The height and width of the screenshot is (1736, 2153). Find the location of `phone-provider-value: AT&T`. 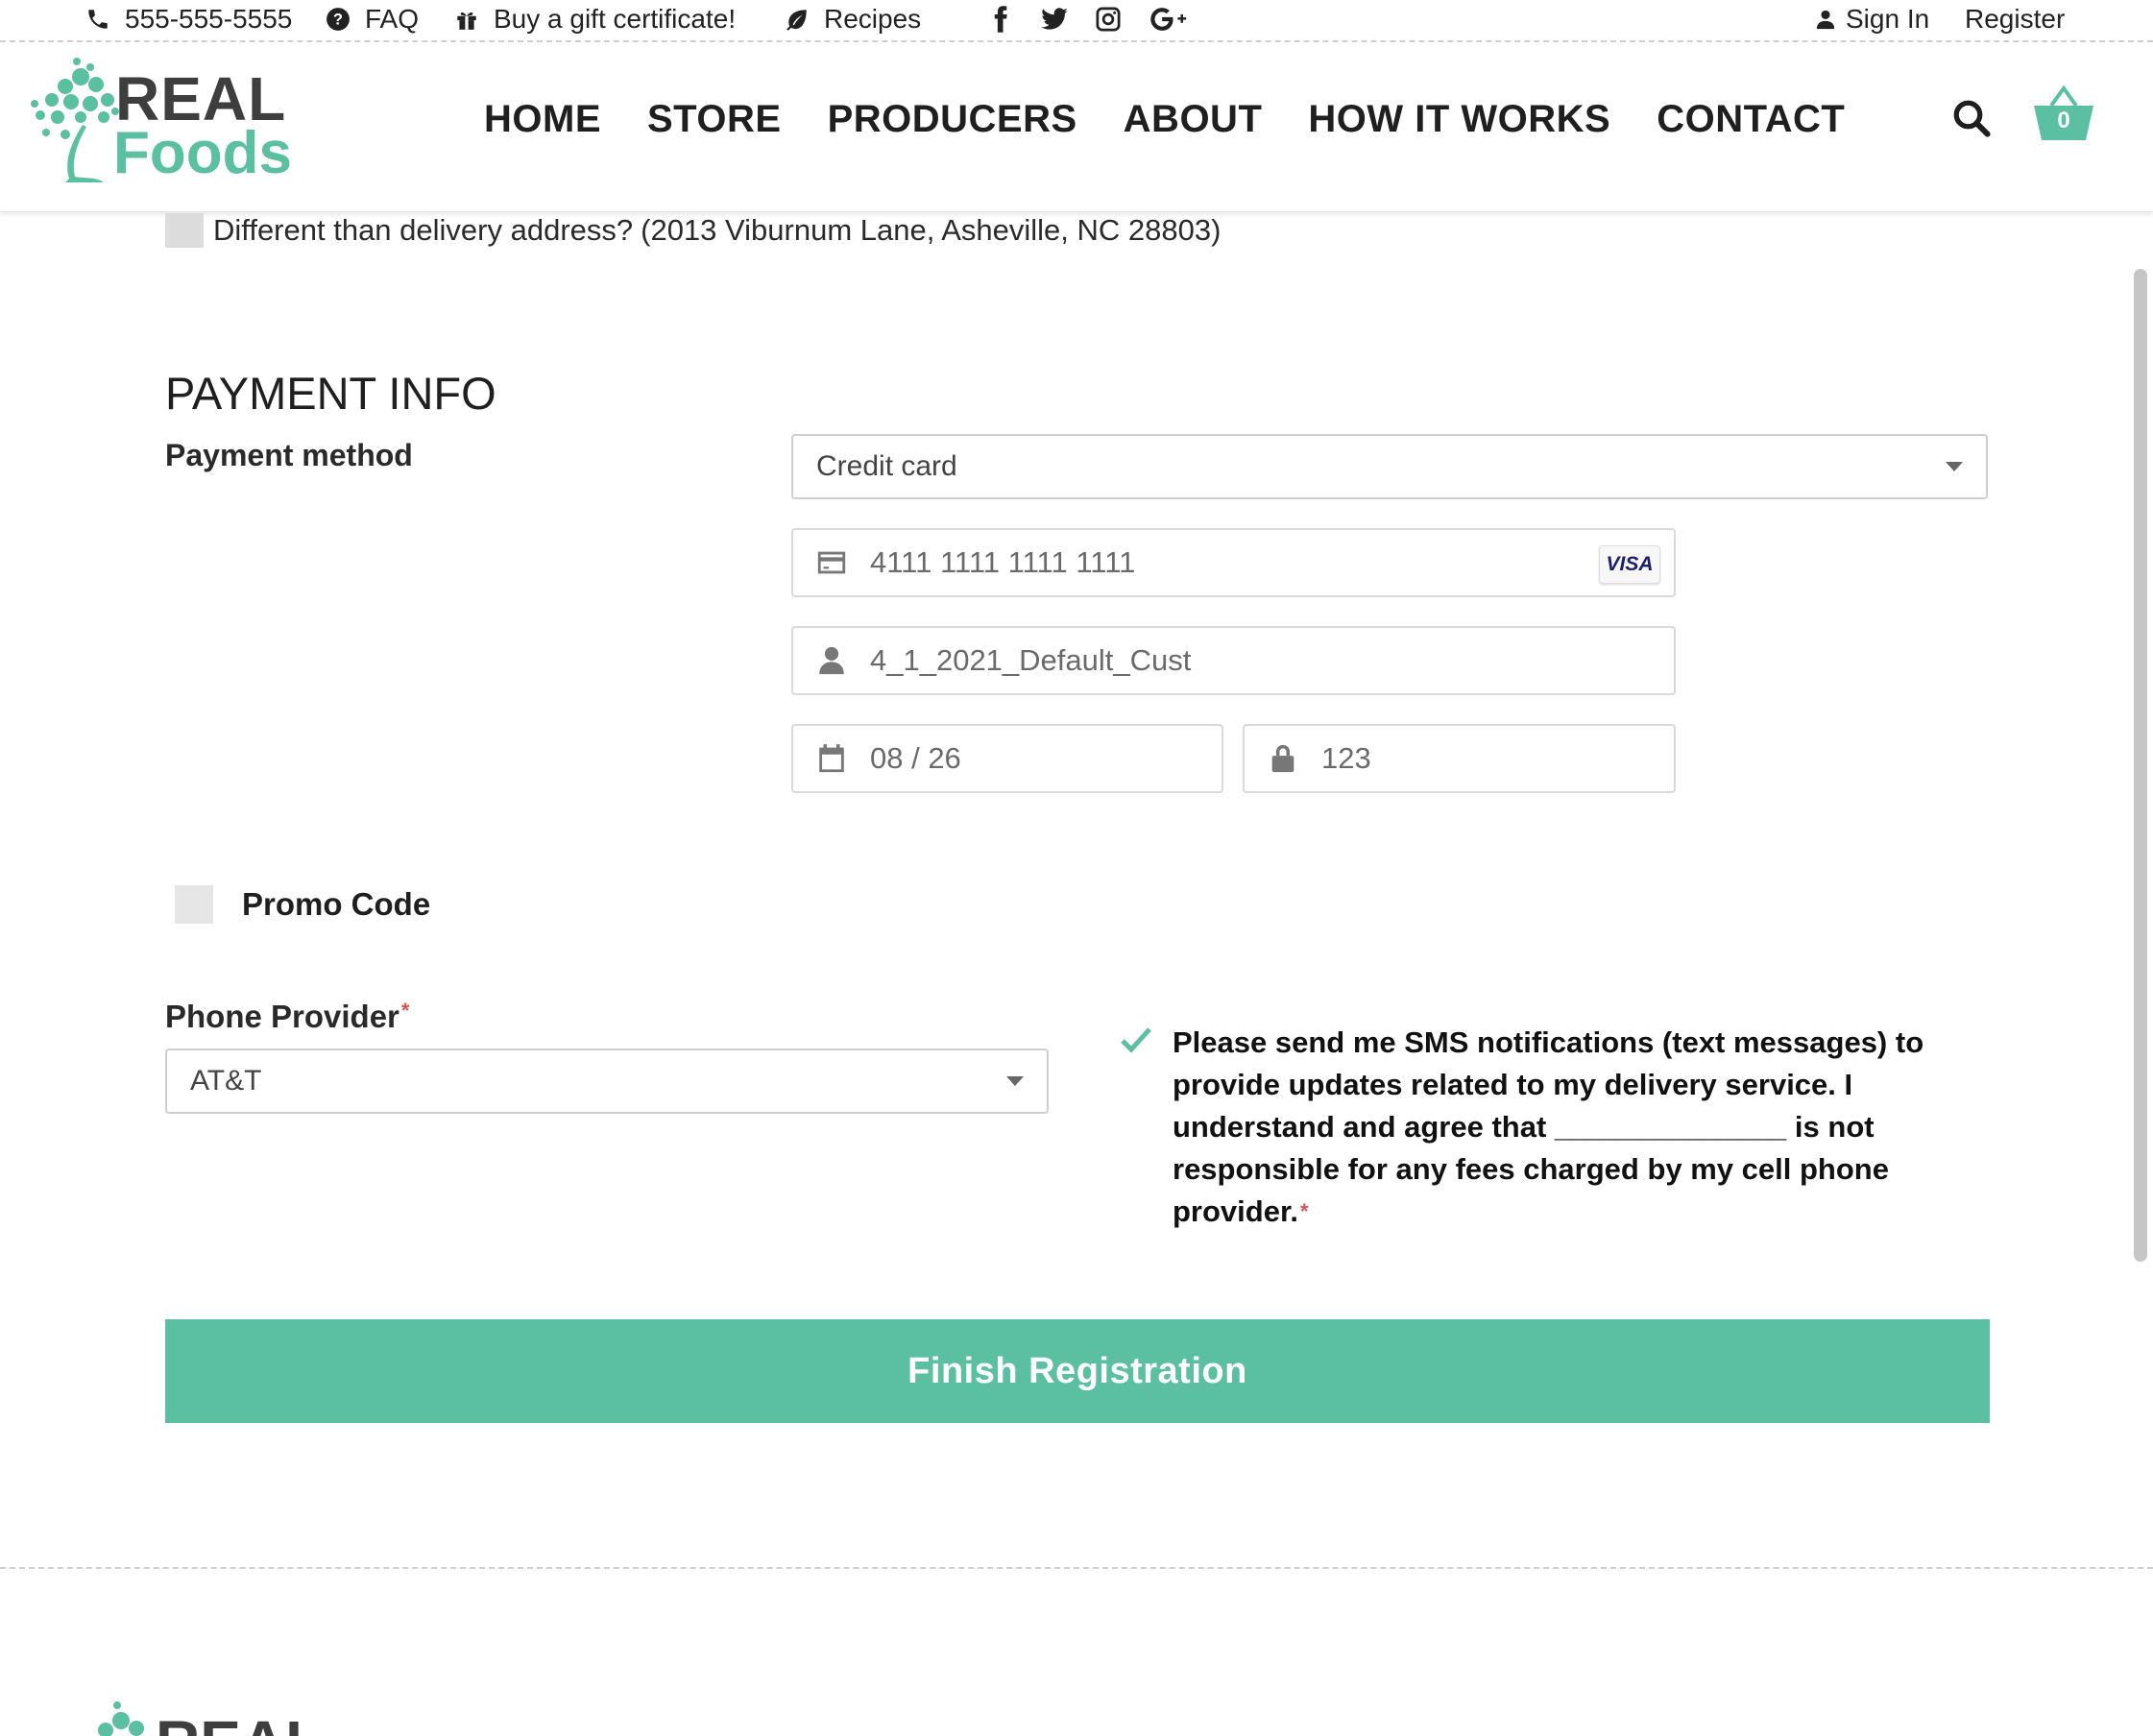

phone-provider-value: AT&T is located at coordinates (226, 1081).